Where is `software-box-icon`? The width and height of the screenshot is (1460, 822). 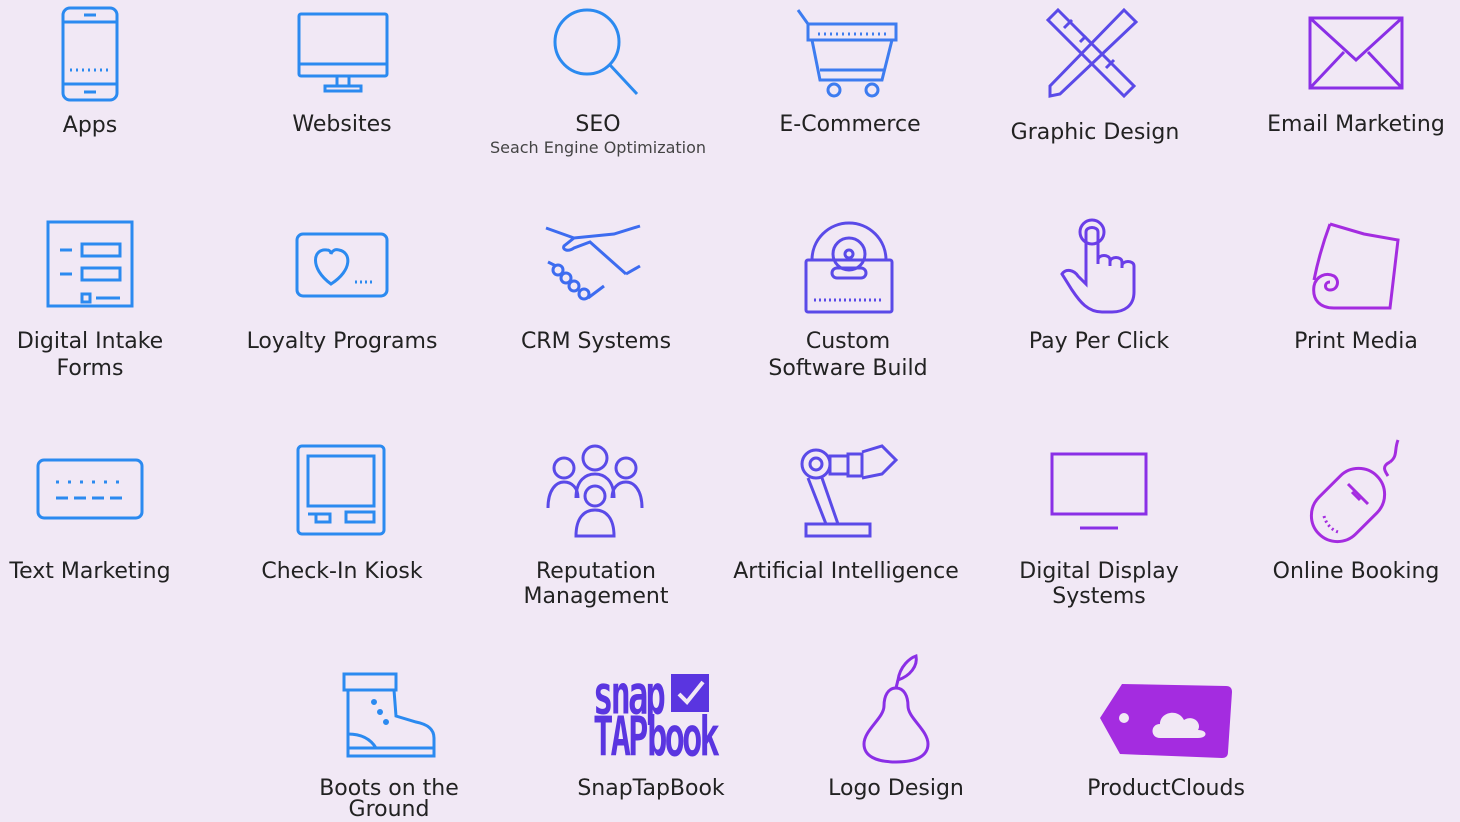 software-box-icon is located at coordinates (849, 267).